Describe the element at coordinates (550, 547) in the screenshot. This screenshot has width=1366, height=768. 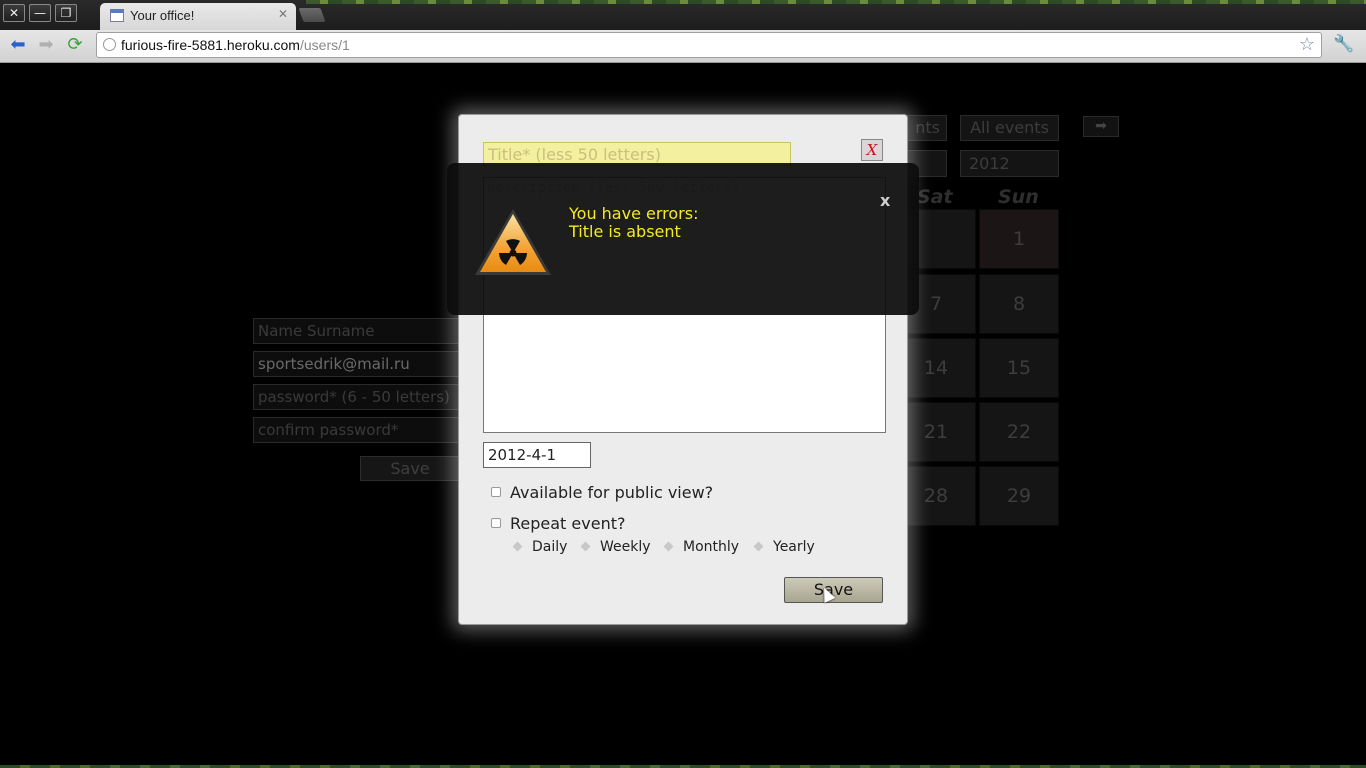
I see `repeat-daily-label: Daily` at that location.